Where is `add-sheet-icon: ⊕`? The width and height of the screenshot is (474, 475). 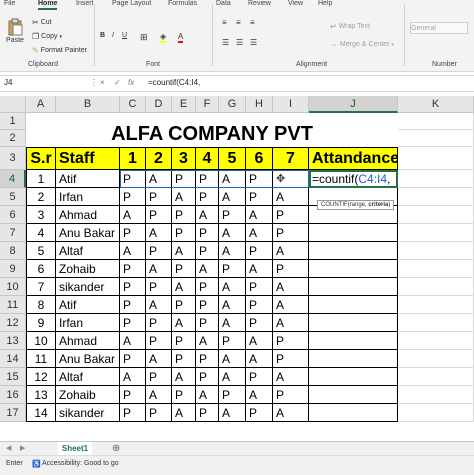 add-sheet-icon: ⊕ is located at coordinates (116, 448).